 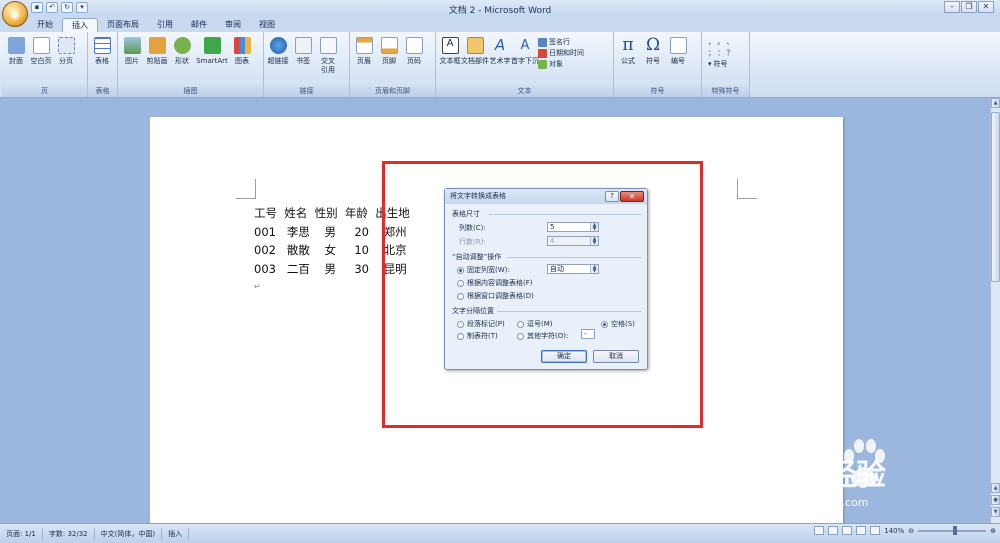 I want to click on help-icon: ?, so click(x=612, y=196).